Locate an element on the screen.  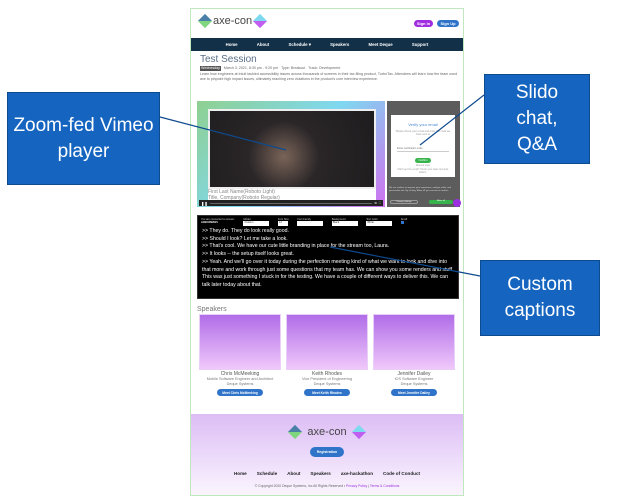
callout-slido: Slido chat, Q&A is located at coordinates (537, 119).